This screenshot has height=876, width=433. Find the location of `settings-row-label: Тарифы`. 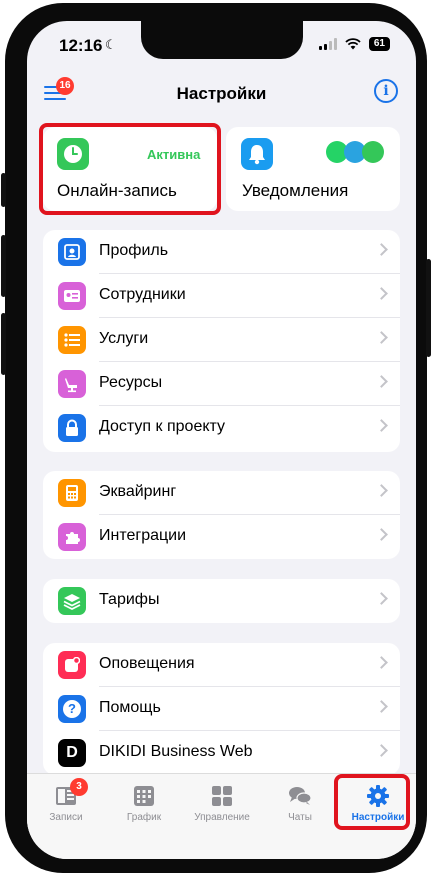

settings-row-label: Тарифы is located at coordinates (129, 599).